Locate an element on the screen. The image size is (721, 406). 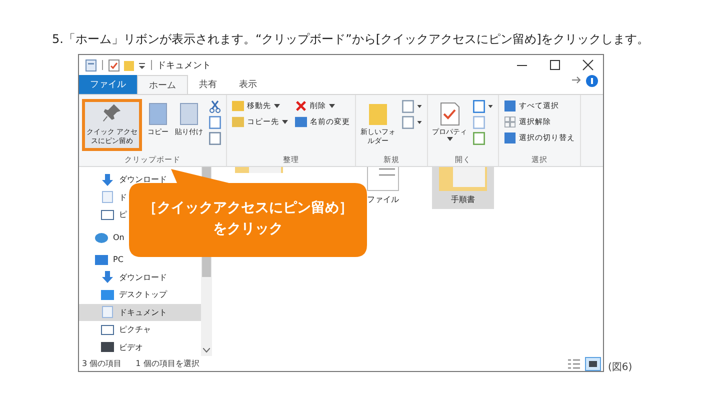
nav-item: ド is located at coordinates (115, 197).